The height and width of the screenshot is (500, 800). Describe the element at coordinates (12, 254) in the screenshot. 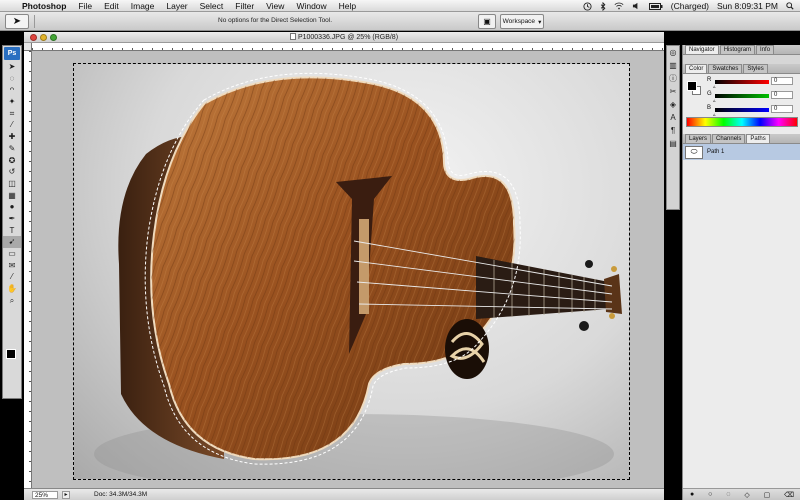

I see `shape-icon: ▭` at that location.